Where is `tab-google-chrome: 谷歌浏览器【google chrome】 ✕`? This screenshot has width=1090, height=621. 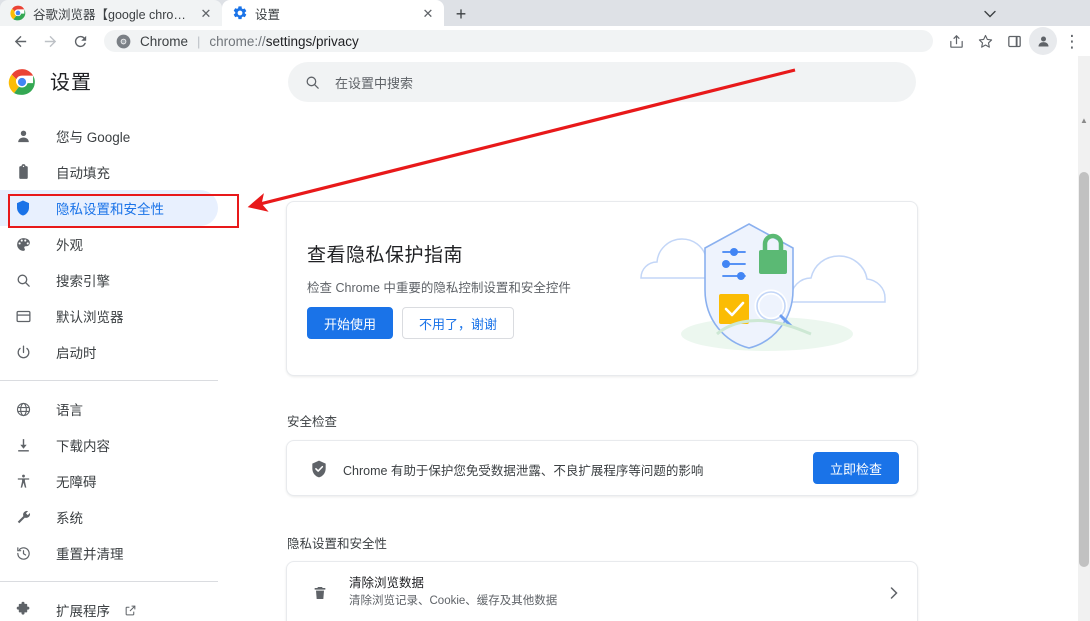 tab-google-chrome: 谷歌浏览器【google chrome】 ✕ is located at coordinates (111, 13).